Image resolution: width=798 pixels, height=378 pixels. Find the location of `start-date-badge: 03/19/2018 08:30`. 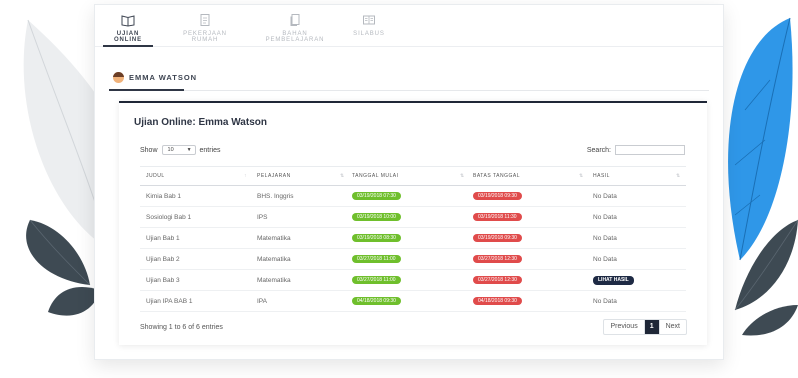

start-date-badge: 03/19/2018 08:30 is located at coordinates (376, 238).